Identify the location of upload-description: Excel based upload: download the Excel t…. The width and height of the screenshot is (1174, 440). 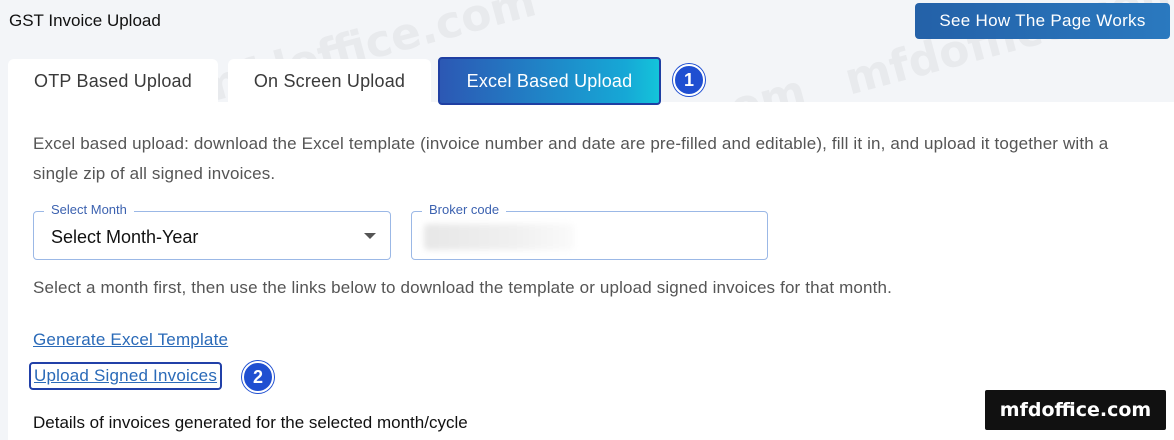
(571, 158).